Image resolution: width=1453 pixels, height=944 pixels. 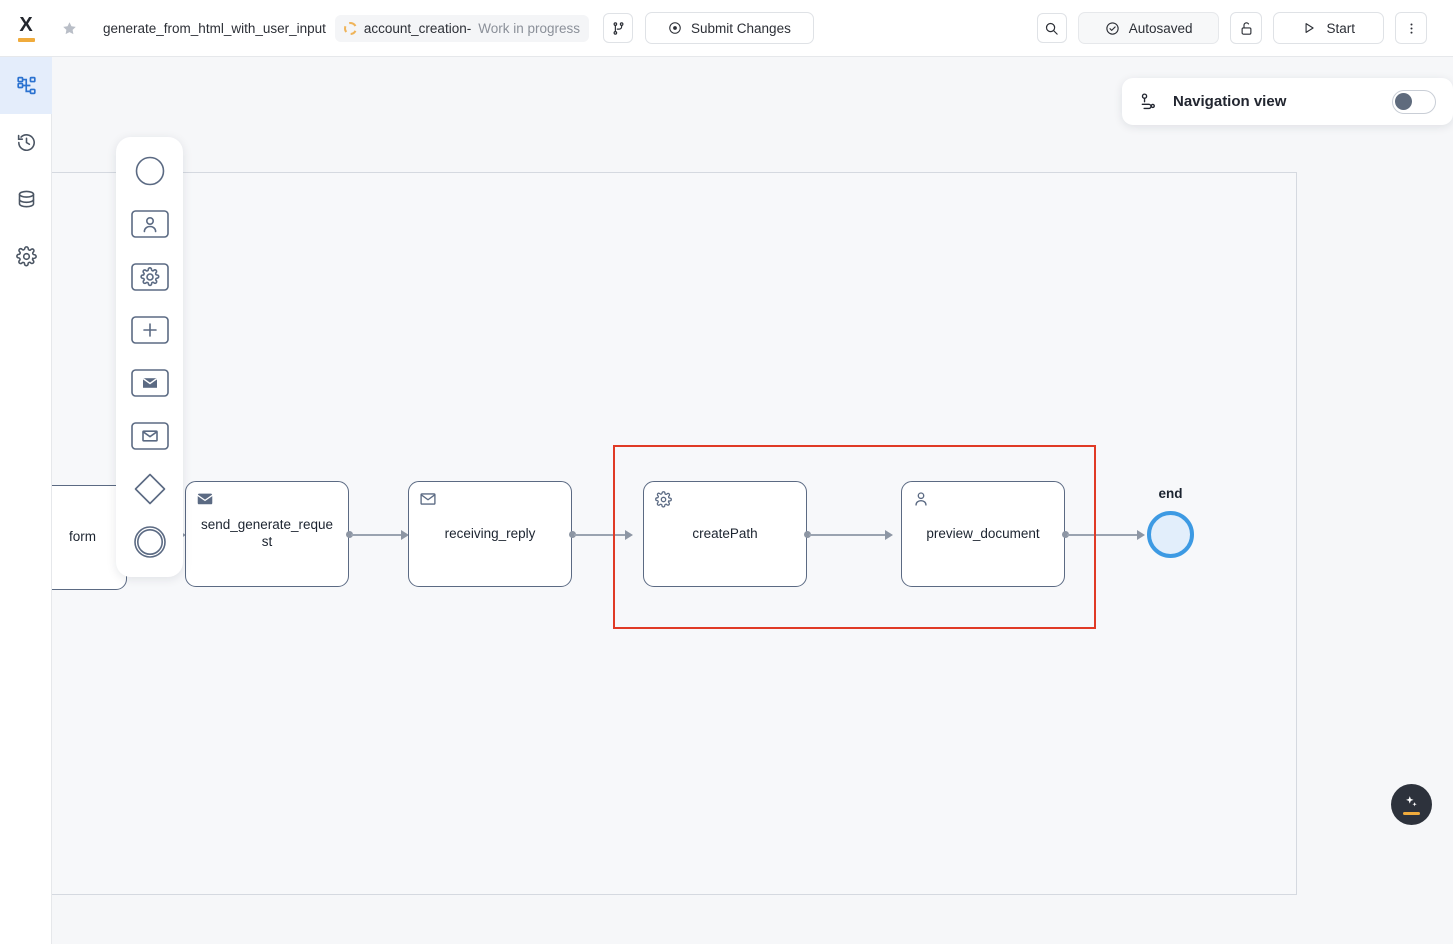 I want to click on sparkle-icon, so click(x=1411, y=801).